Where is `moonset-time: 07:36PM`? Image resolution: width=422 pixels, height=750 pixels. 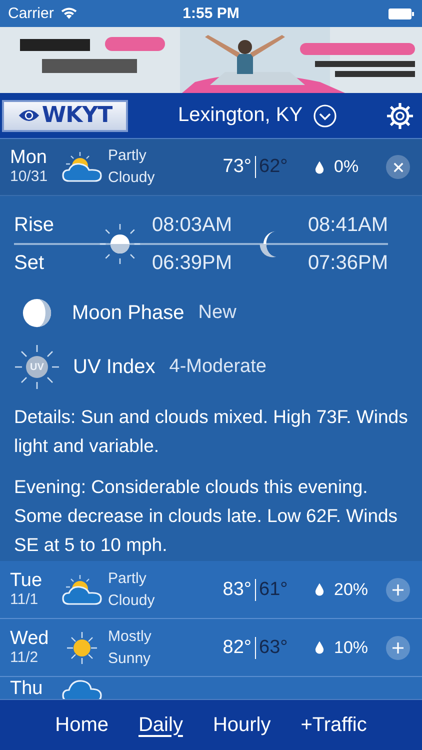
moonset-time: 07:36PM is located at coordinates (348, 263).